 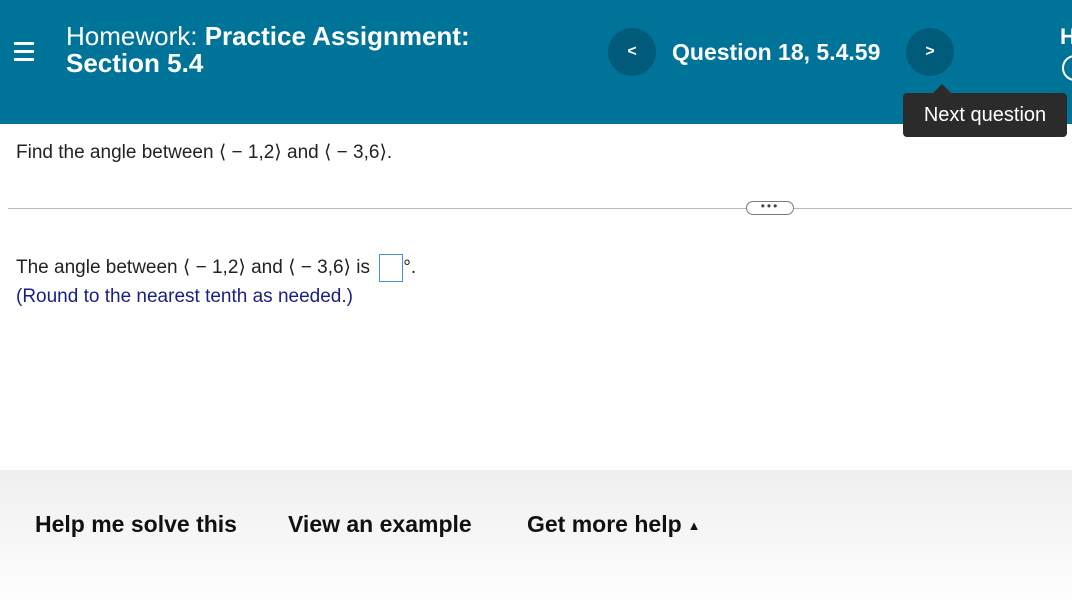 What do you see at coordinates (319, 268) in the screenshot?
I see `answer-vector-2: ⟨ − 3,6⟩` at bounding box center [319, 268].